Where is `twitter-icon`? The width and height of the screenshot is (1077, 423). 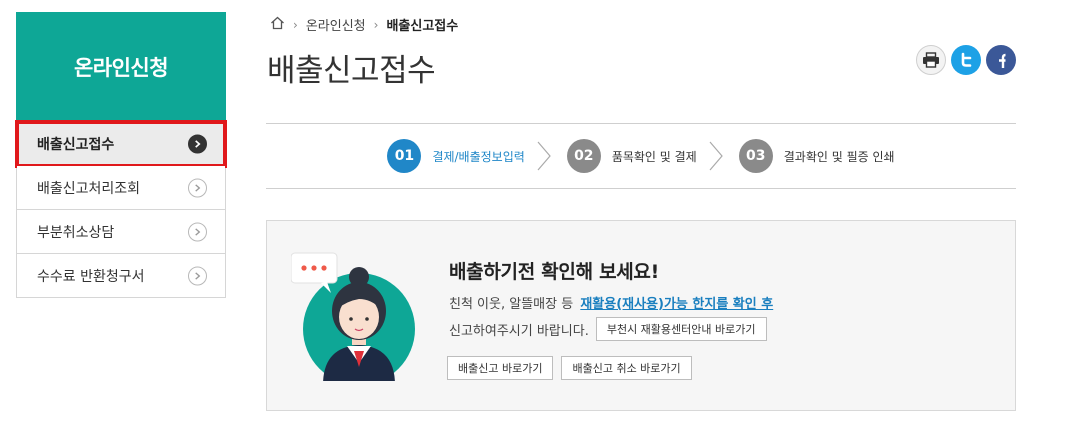
twitter-icon is located at coordinates (966, 60).